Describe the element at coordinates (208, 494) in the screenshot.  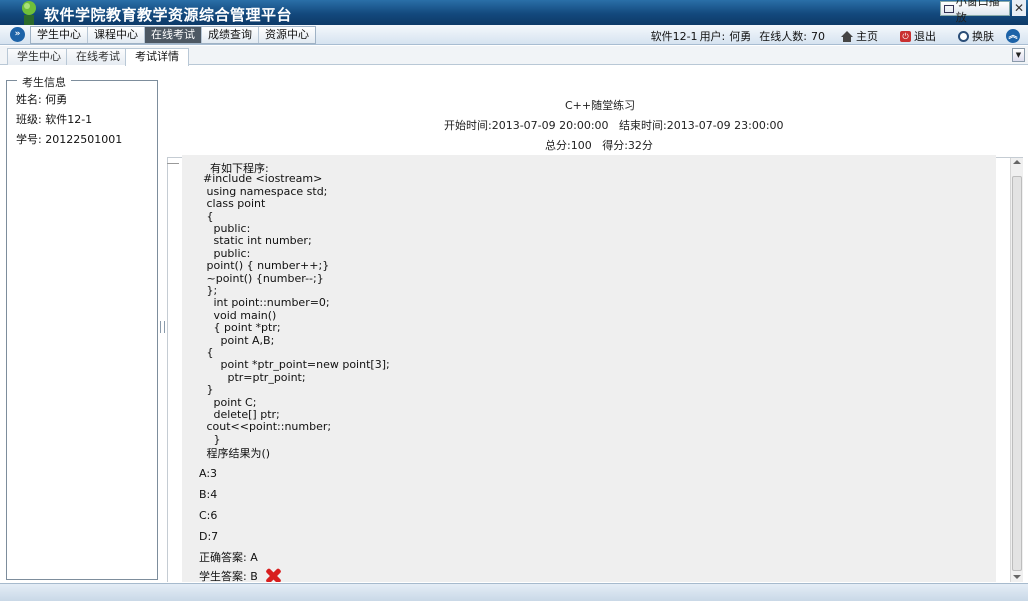
I see `option-b: B:4` at that location.